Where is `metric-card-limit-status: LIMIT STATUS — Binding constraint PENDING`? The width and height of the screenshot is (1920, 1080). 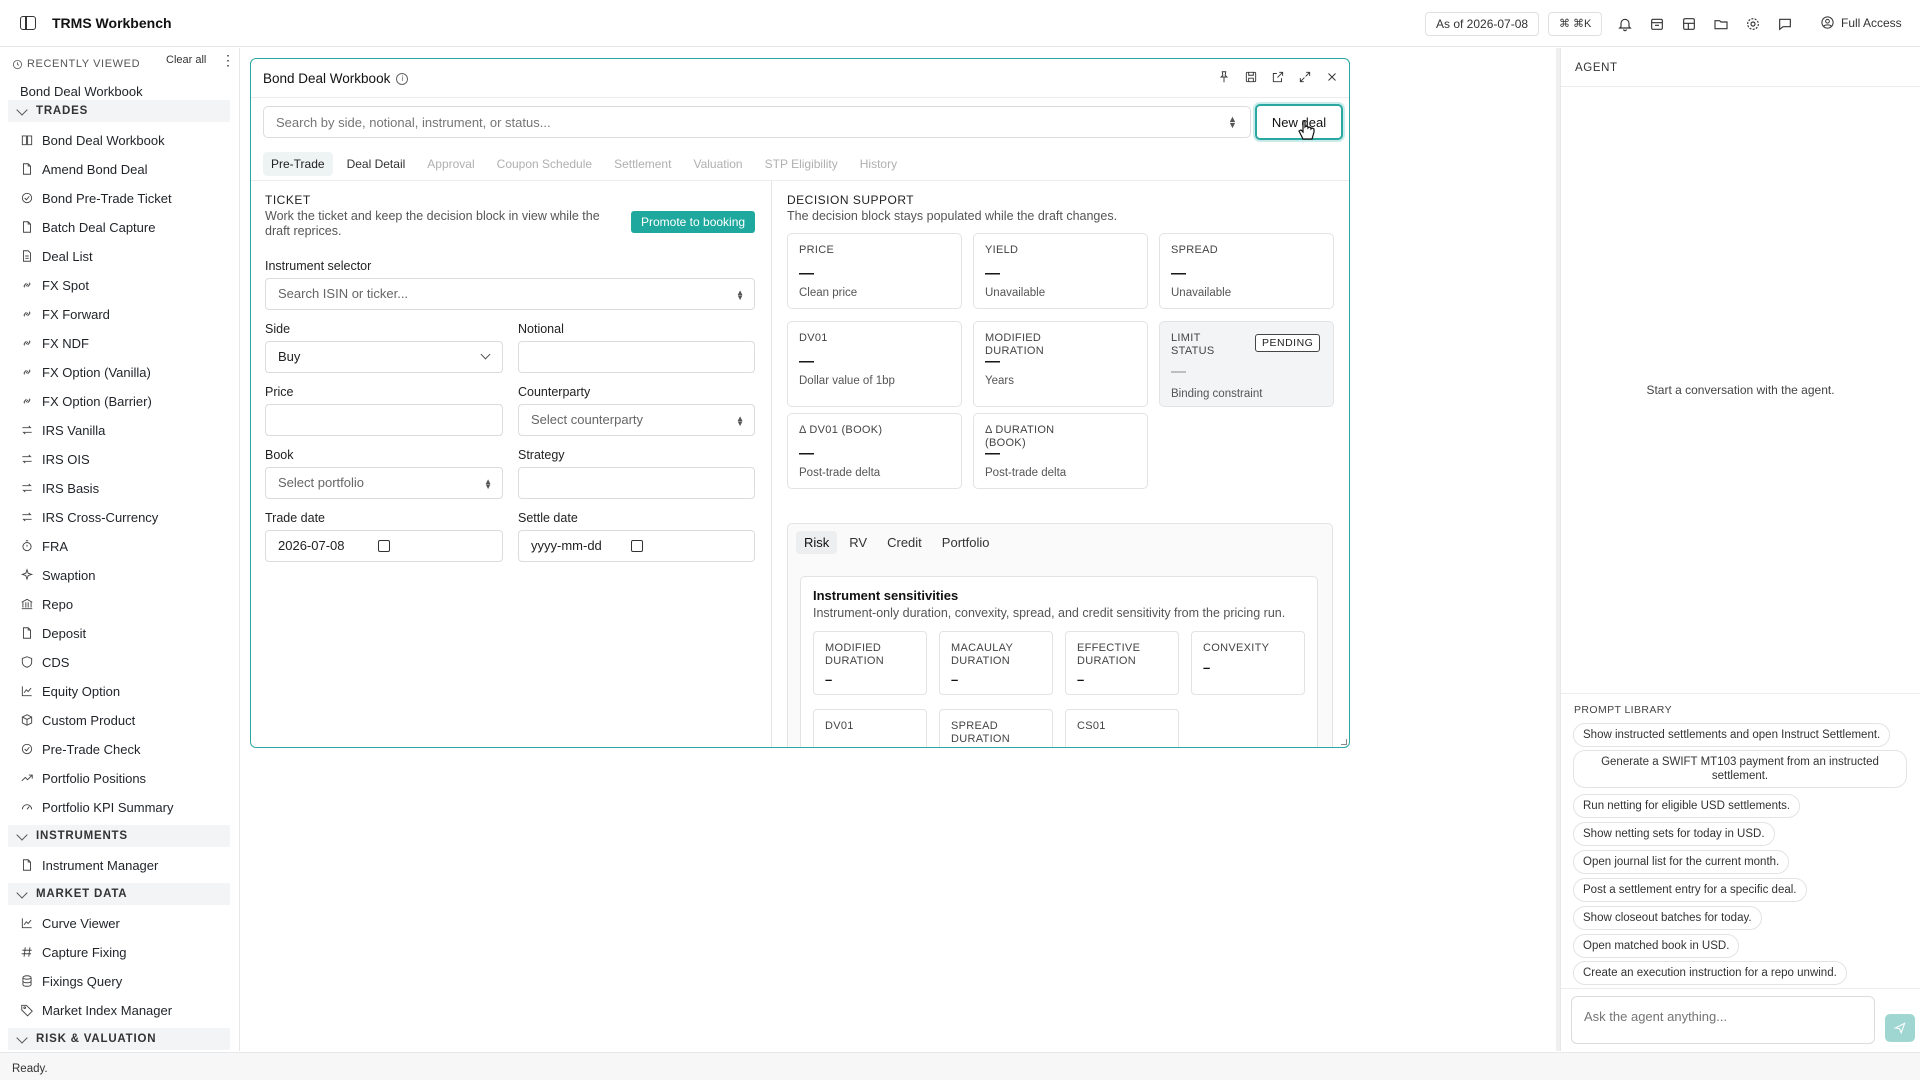
metric-card-limit-status: LIMIT STATUS — Binding constraint PENDING is located at coordinates (1246, 364).